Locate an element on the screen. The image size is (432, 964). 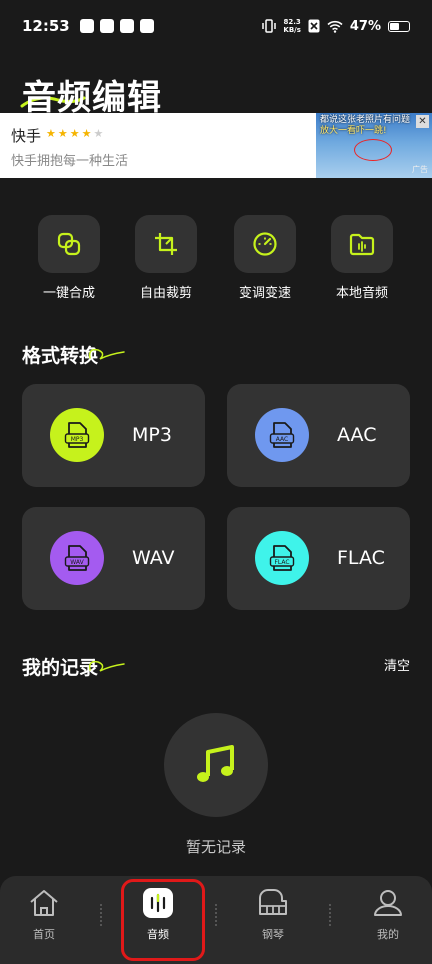
tool-pitch-speed-button is located at coordinates (265, 244).